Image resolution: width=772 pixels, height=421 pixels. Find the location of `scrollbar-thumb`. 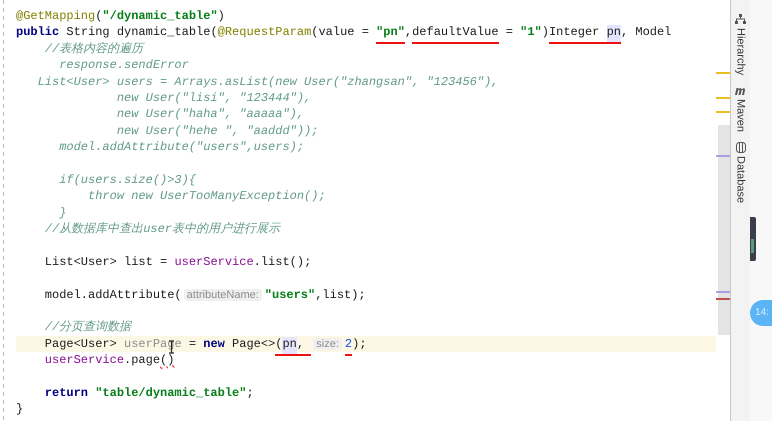

scrollbar-thumb is located at coordinates (724, 230).